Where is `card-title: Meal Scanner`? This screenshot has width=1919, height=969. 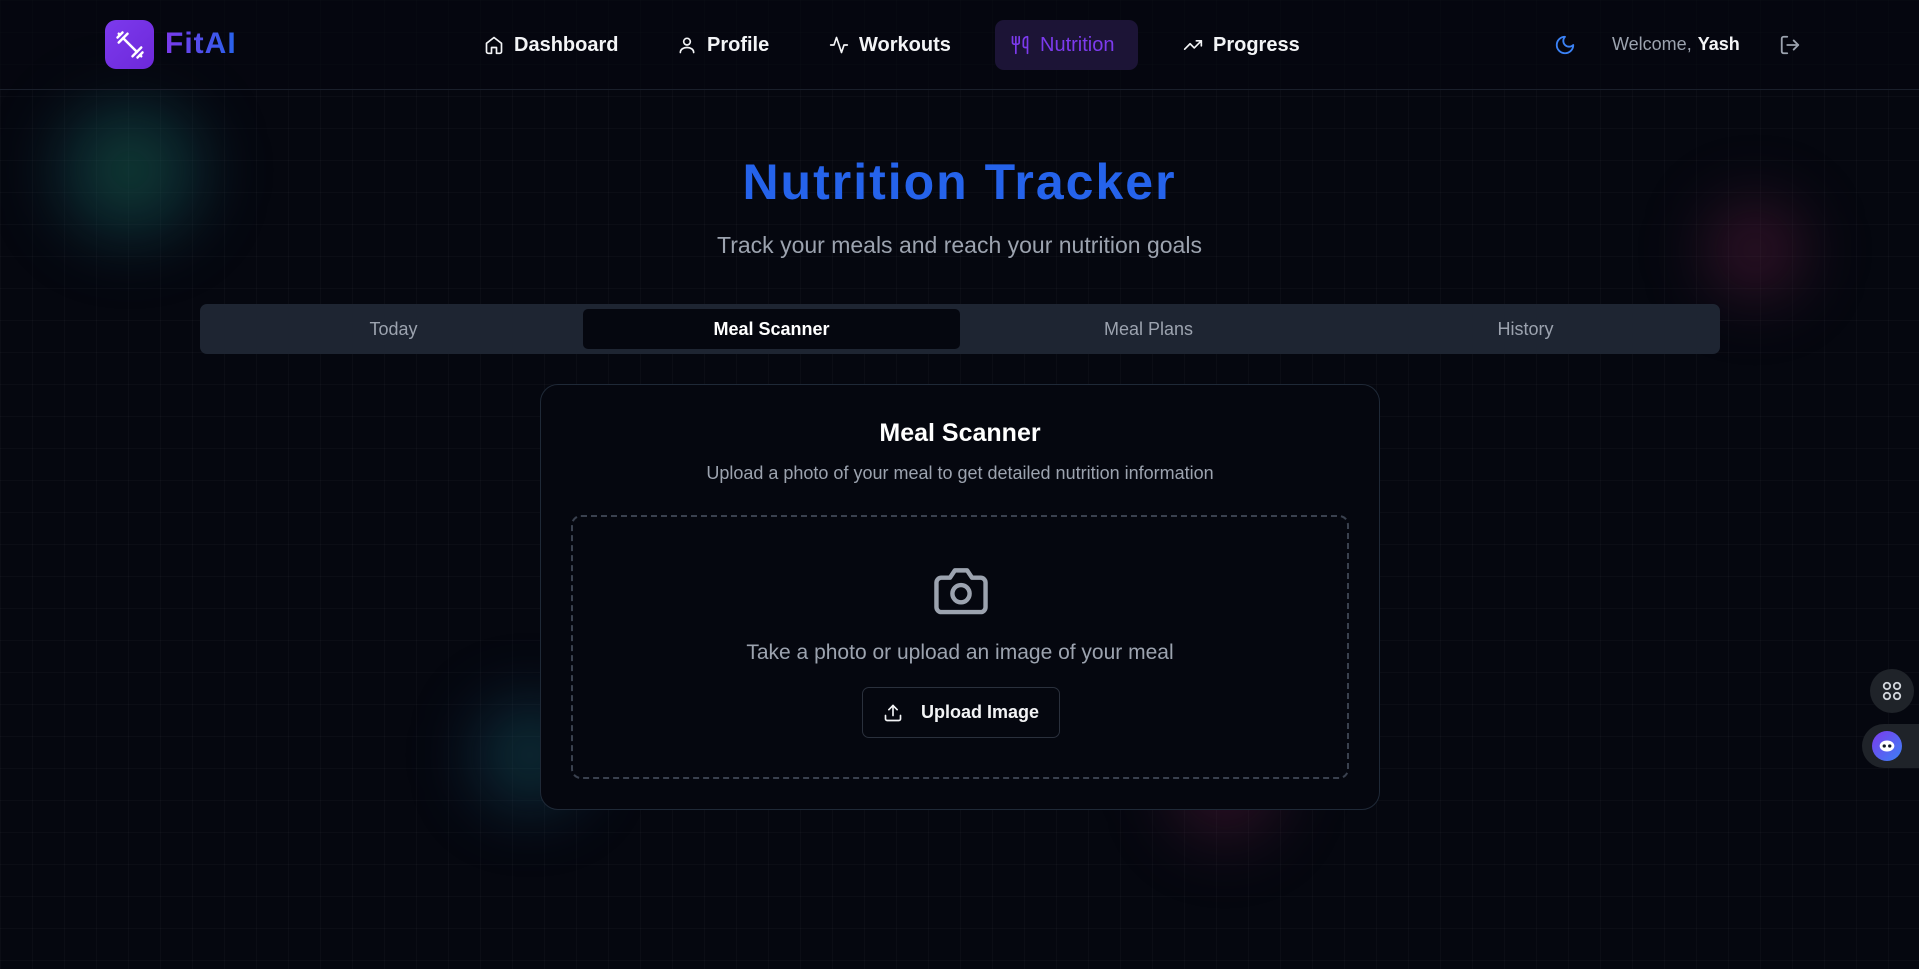
card-title: Meal Scanner is located at coordinates (960, 433).